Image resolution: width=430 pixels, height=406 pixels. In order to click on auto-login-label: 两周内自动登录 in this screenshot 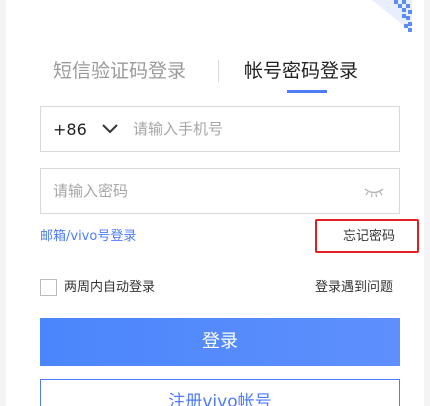, I will do `click(110, 287)`.